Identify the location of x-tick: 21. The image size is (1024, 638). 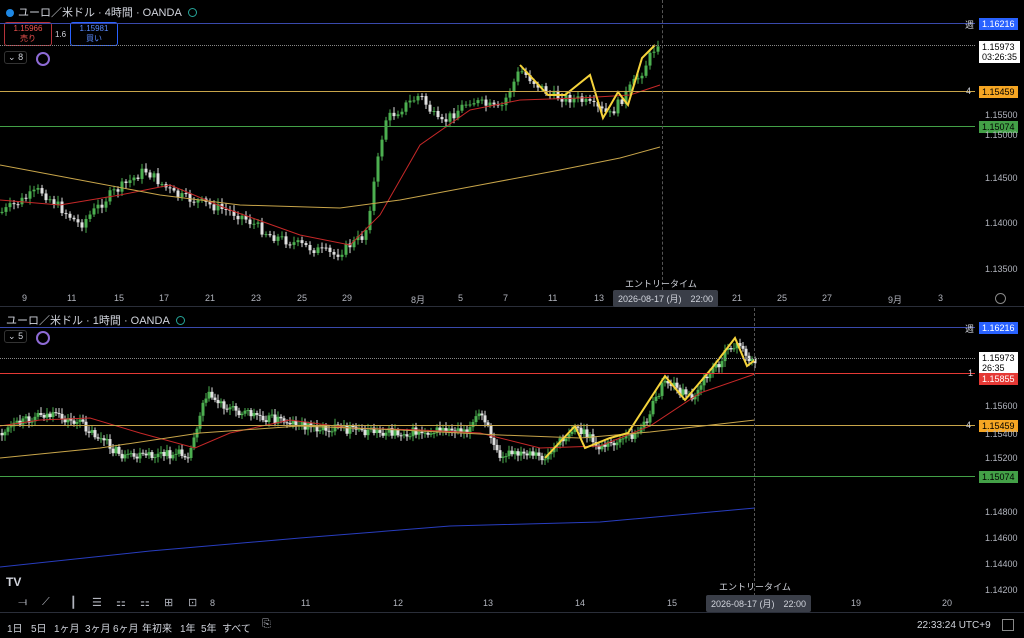
(737, 298).